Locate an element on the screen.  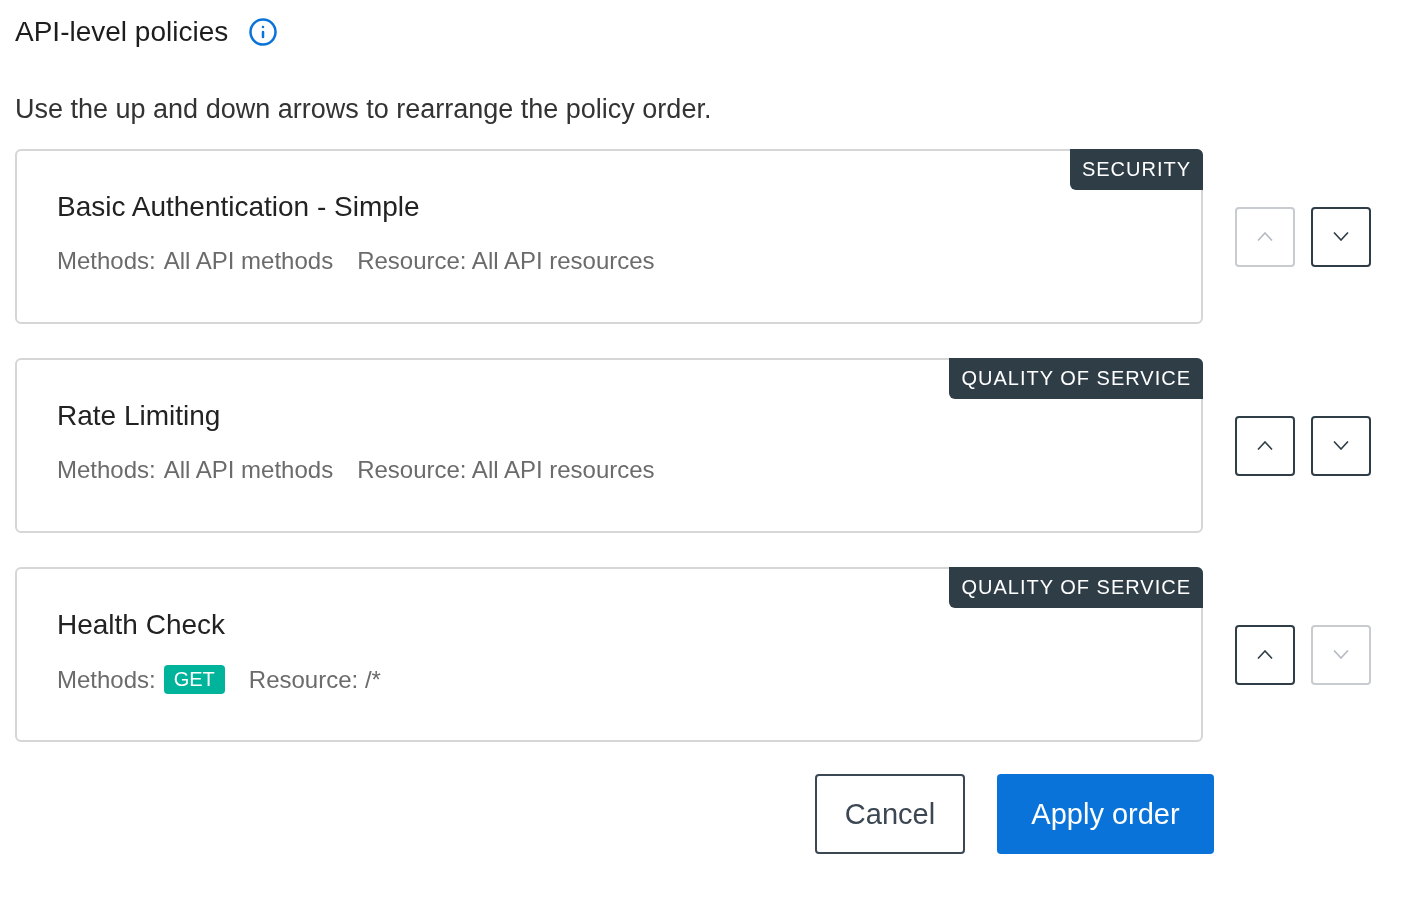
category-badge: SECURITY is located at coordinates (1136, 169).